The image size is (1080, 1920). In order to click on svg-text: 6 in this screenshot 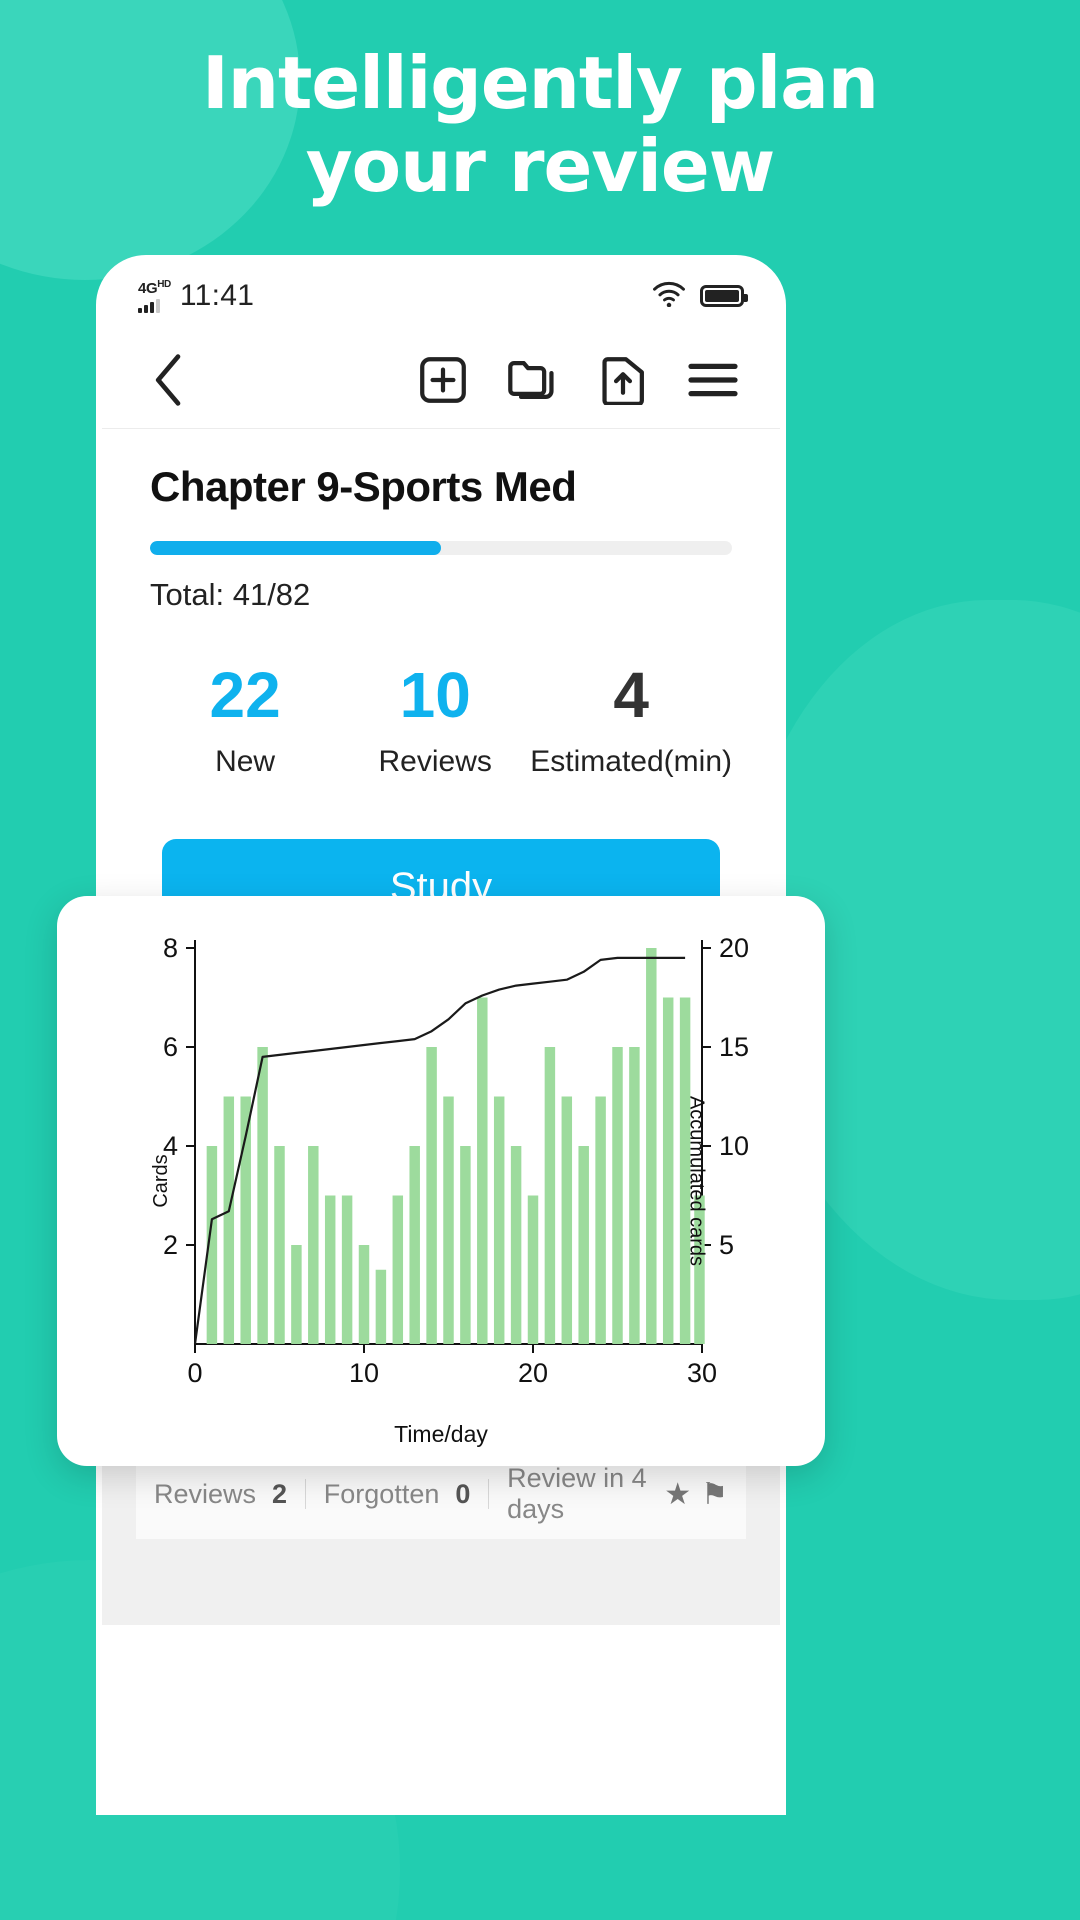, I will do `click(170, 1047)`.